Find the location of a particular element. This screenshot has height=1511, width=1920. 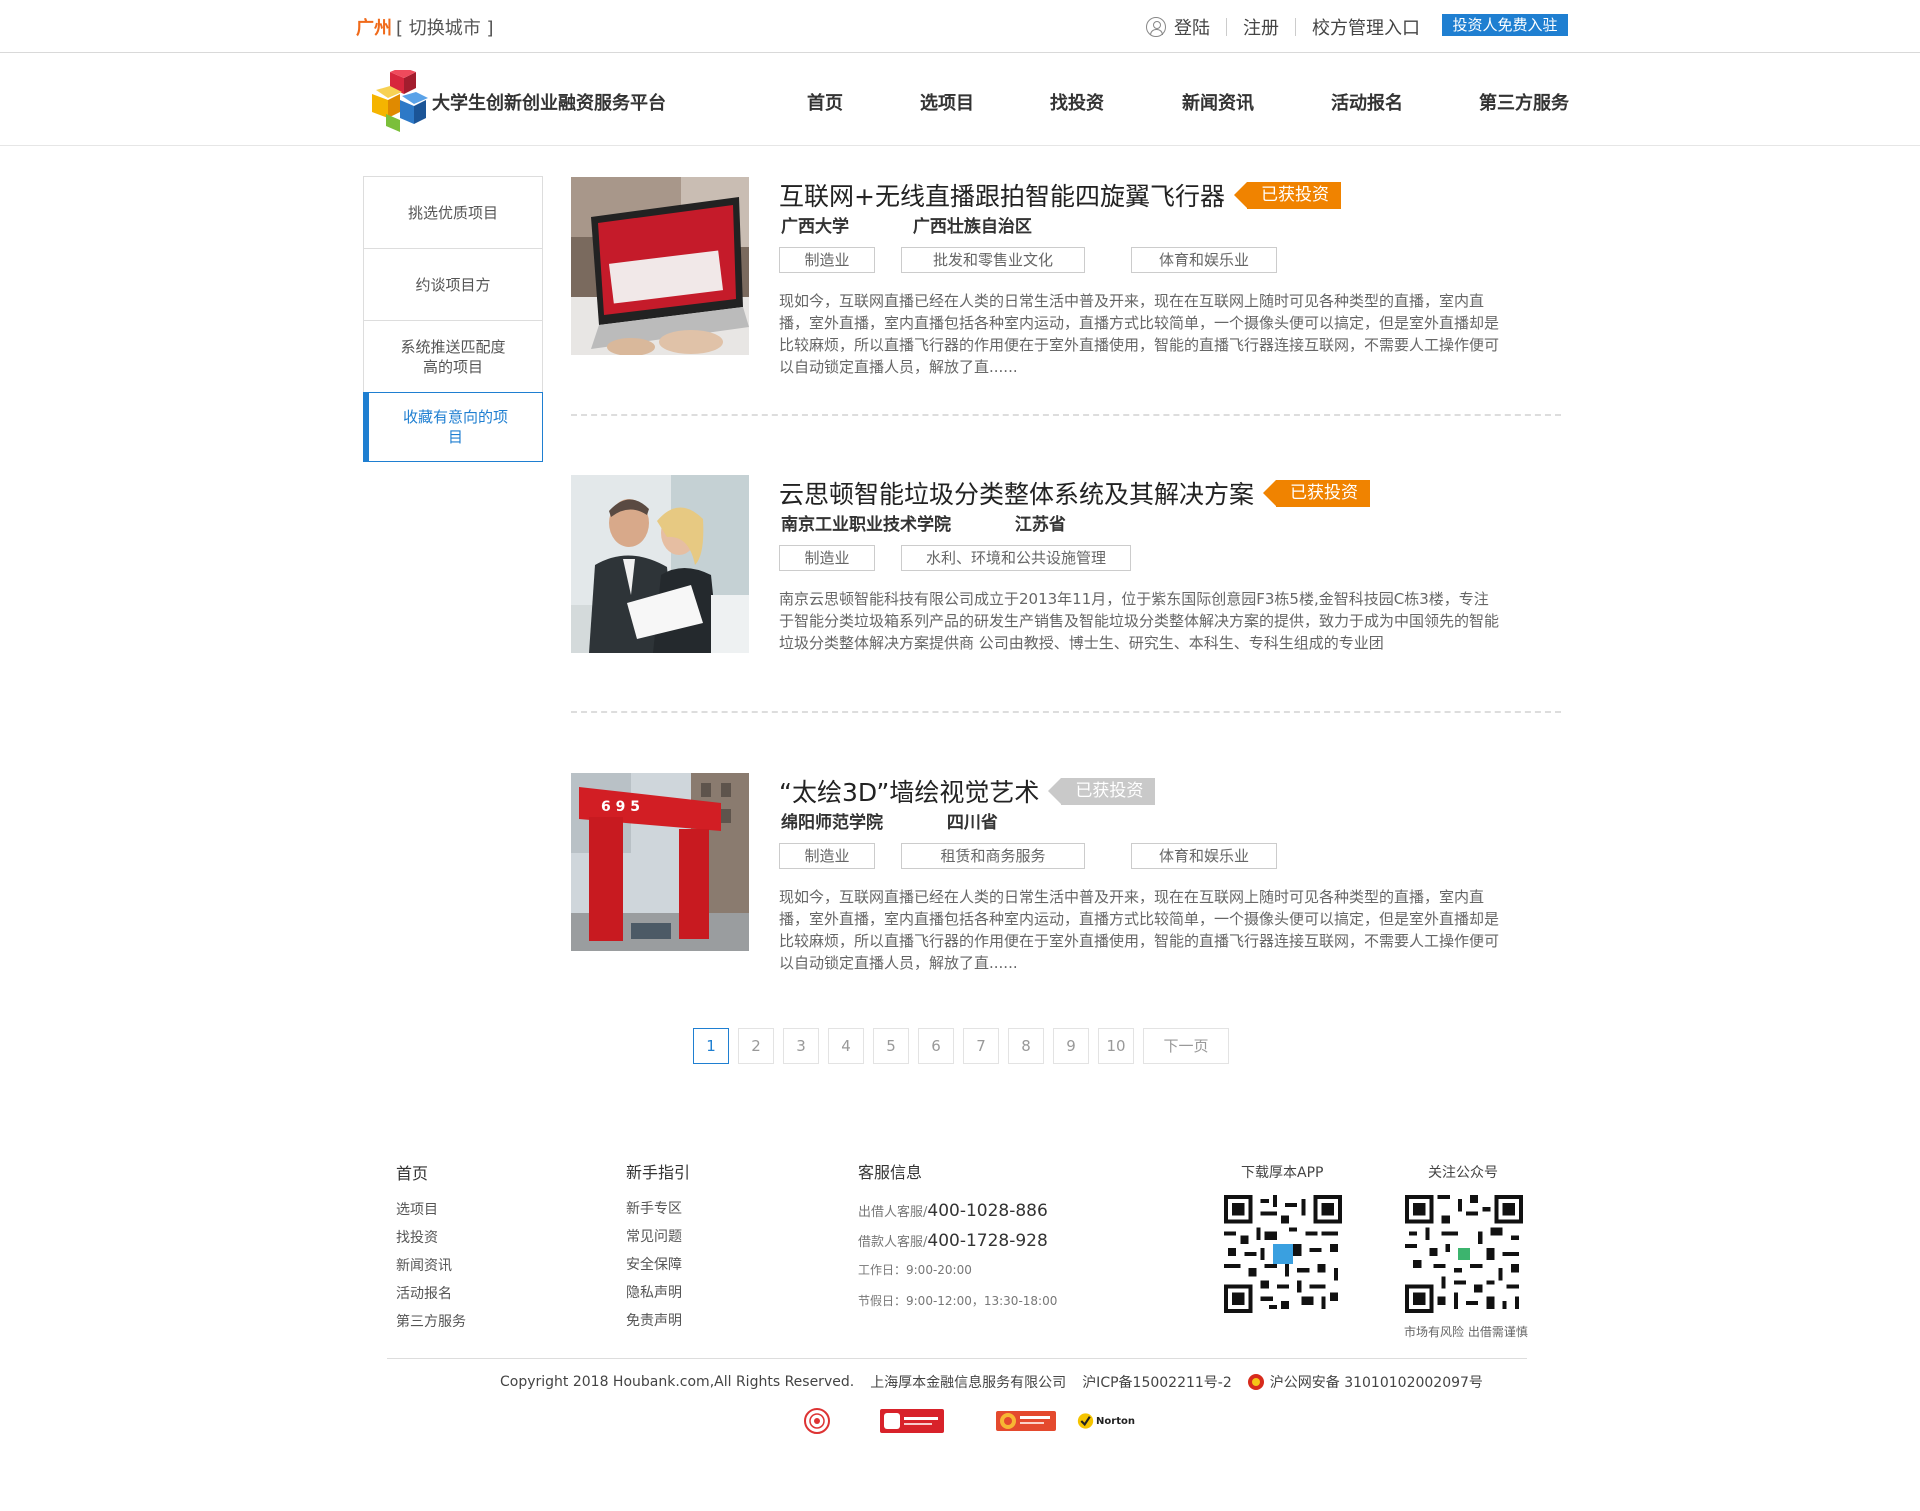

sidebar-menu: 挑选优质项目 约谈项目方 系统推送匹配度高的项目 收藏有意向的项目 is located at coordinates (453, 319).